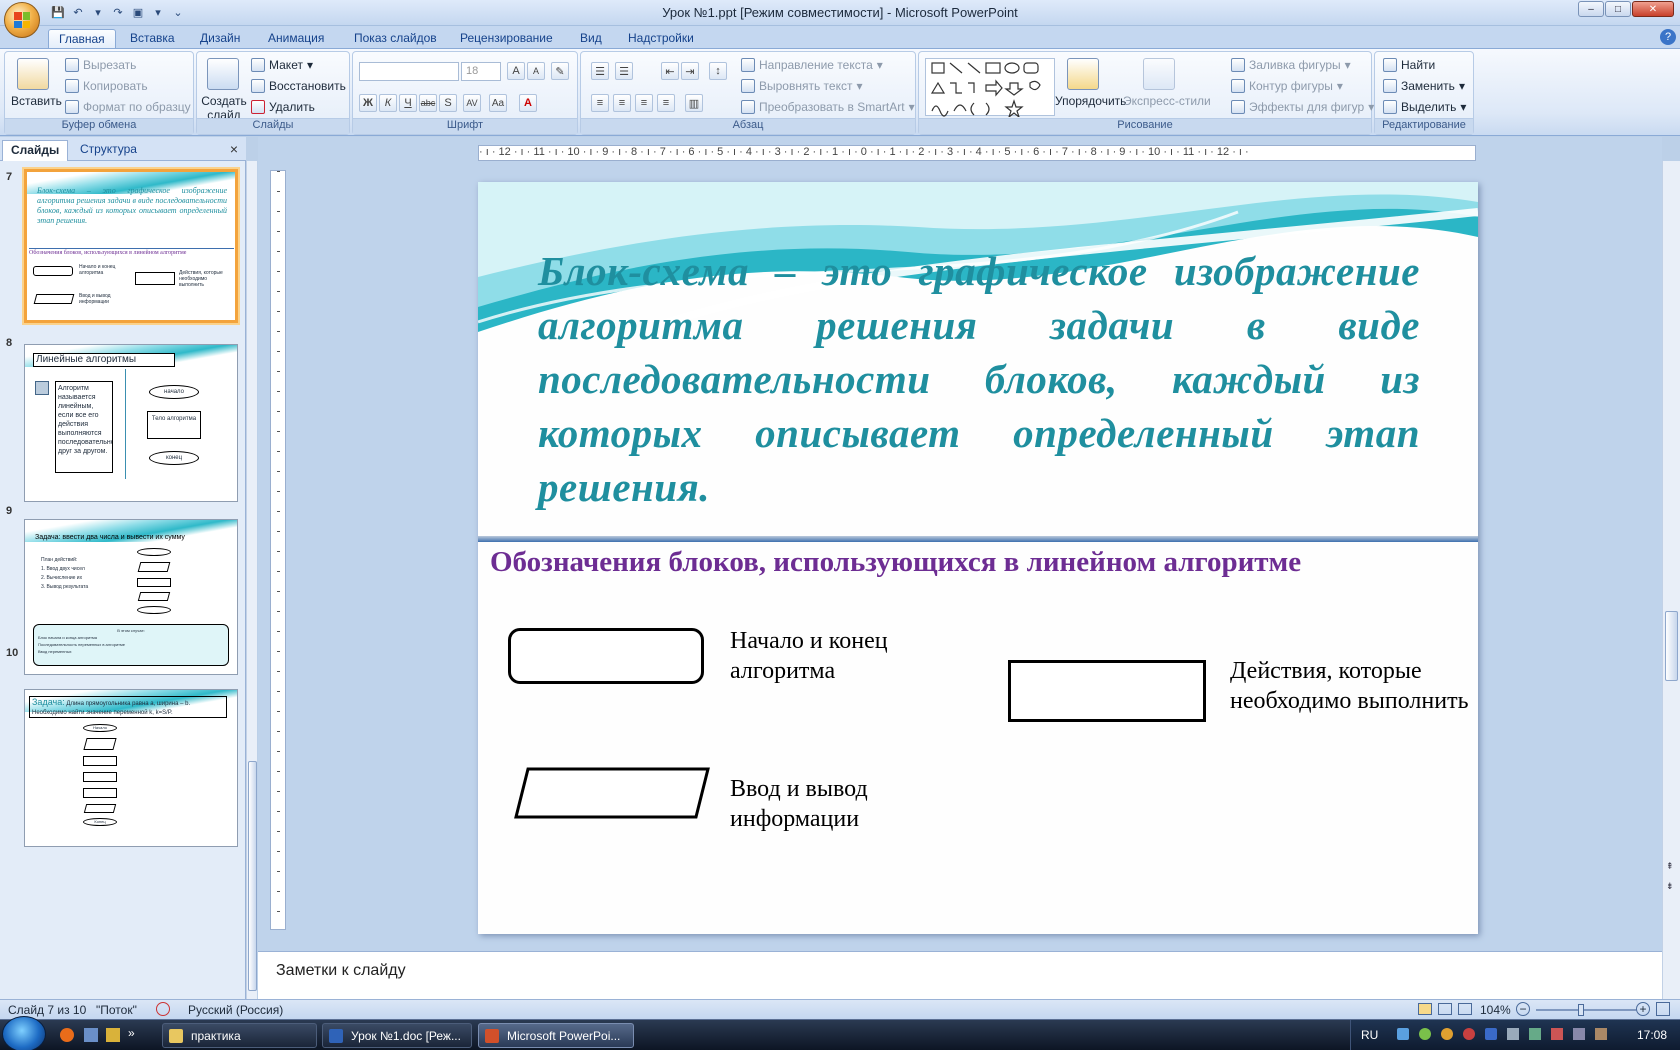  Describe the element at coordinates (1491, 1034) in the screenshot. I see `bluetooth-icon` at that location.